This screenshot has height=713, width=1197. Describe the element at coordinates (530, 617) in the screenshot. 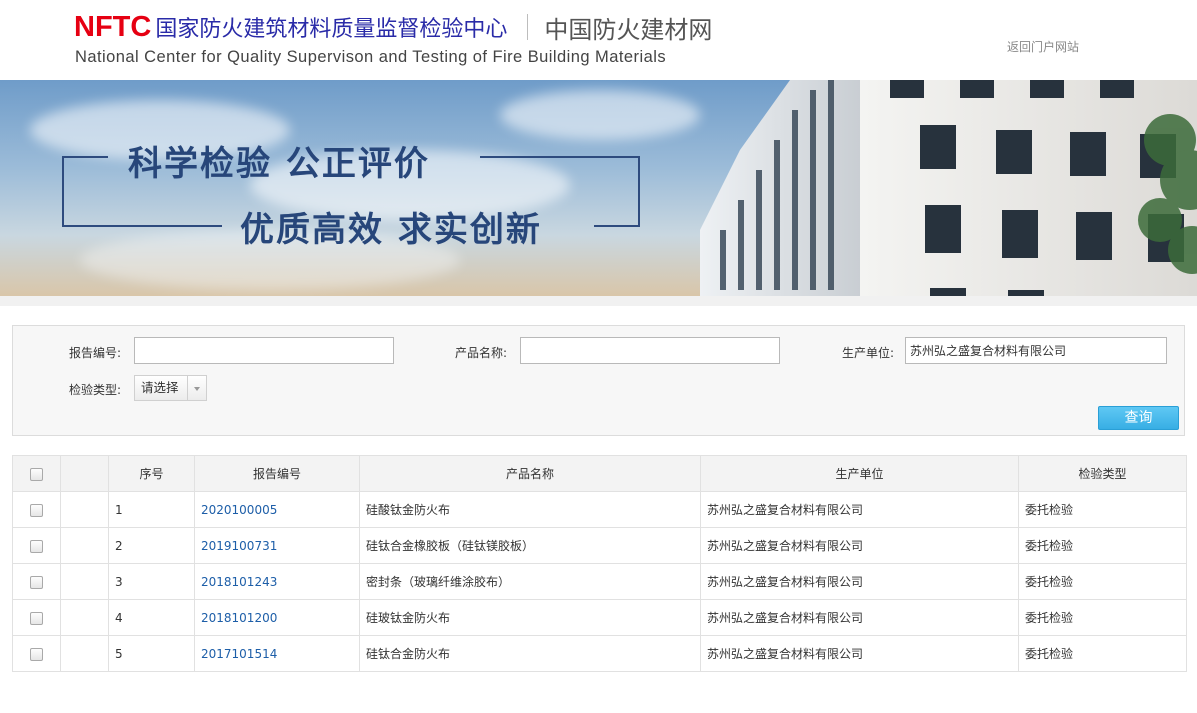

I see `row-product: 硅玻钛金防火布` at that location.